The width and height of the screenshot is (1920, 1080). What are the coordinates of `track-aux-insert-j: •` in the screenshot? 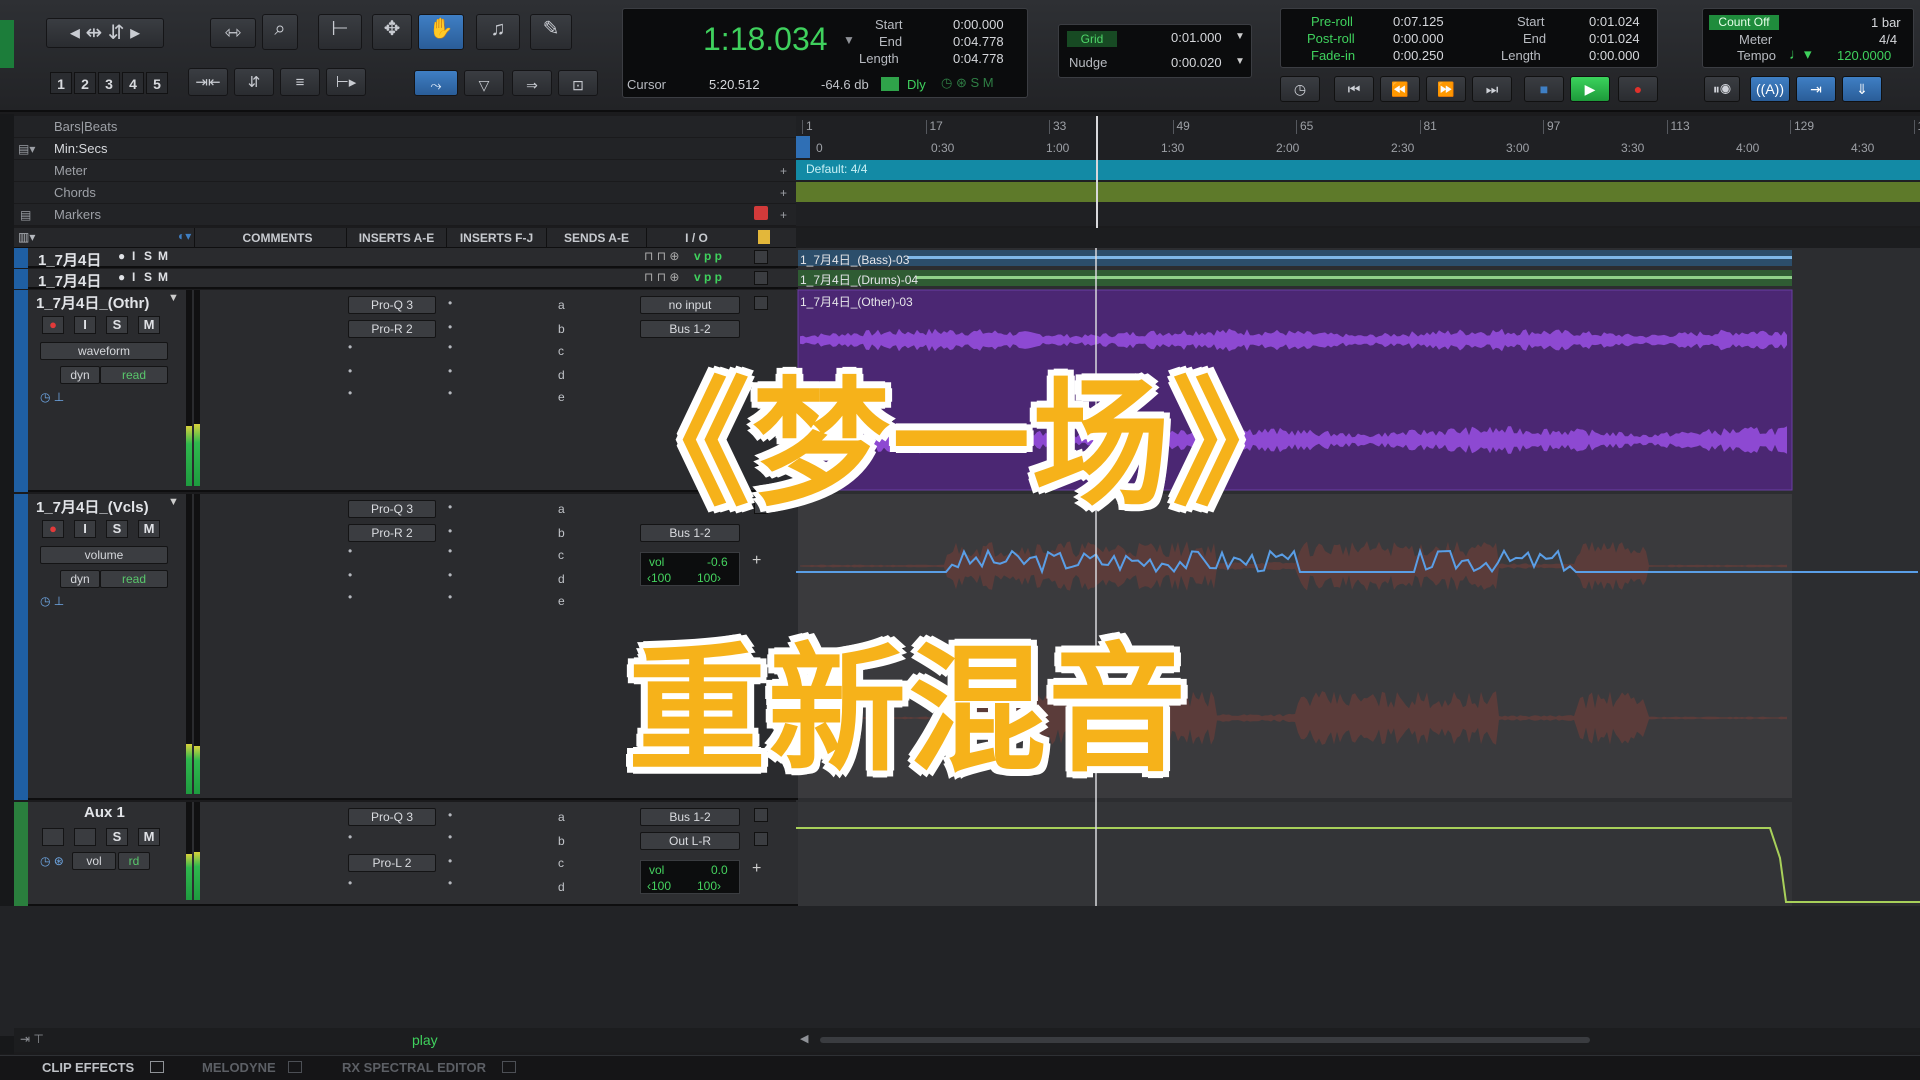 It's located at (450, 883).